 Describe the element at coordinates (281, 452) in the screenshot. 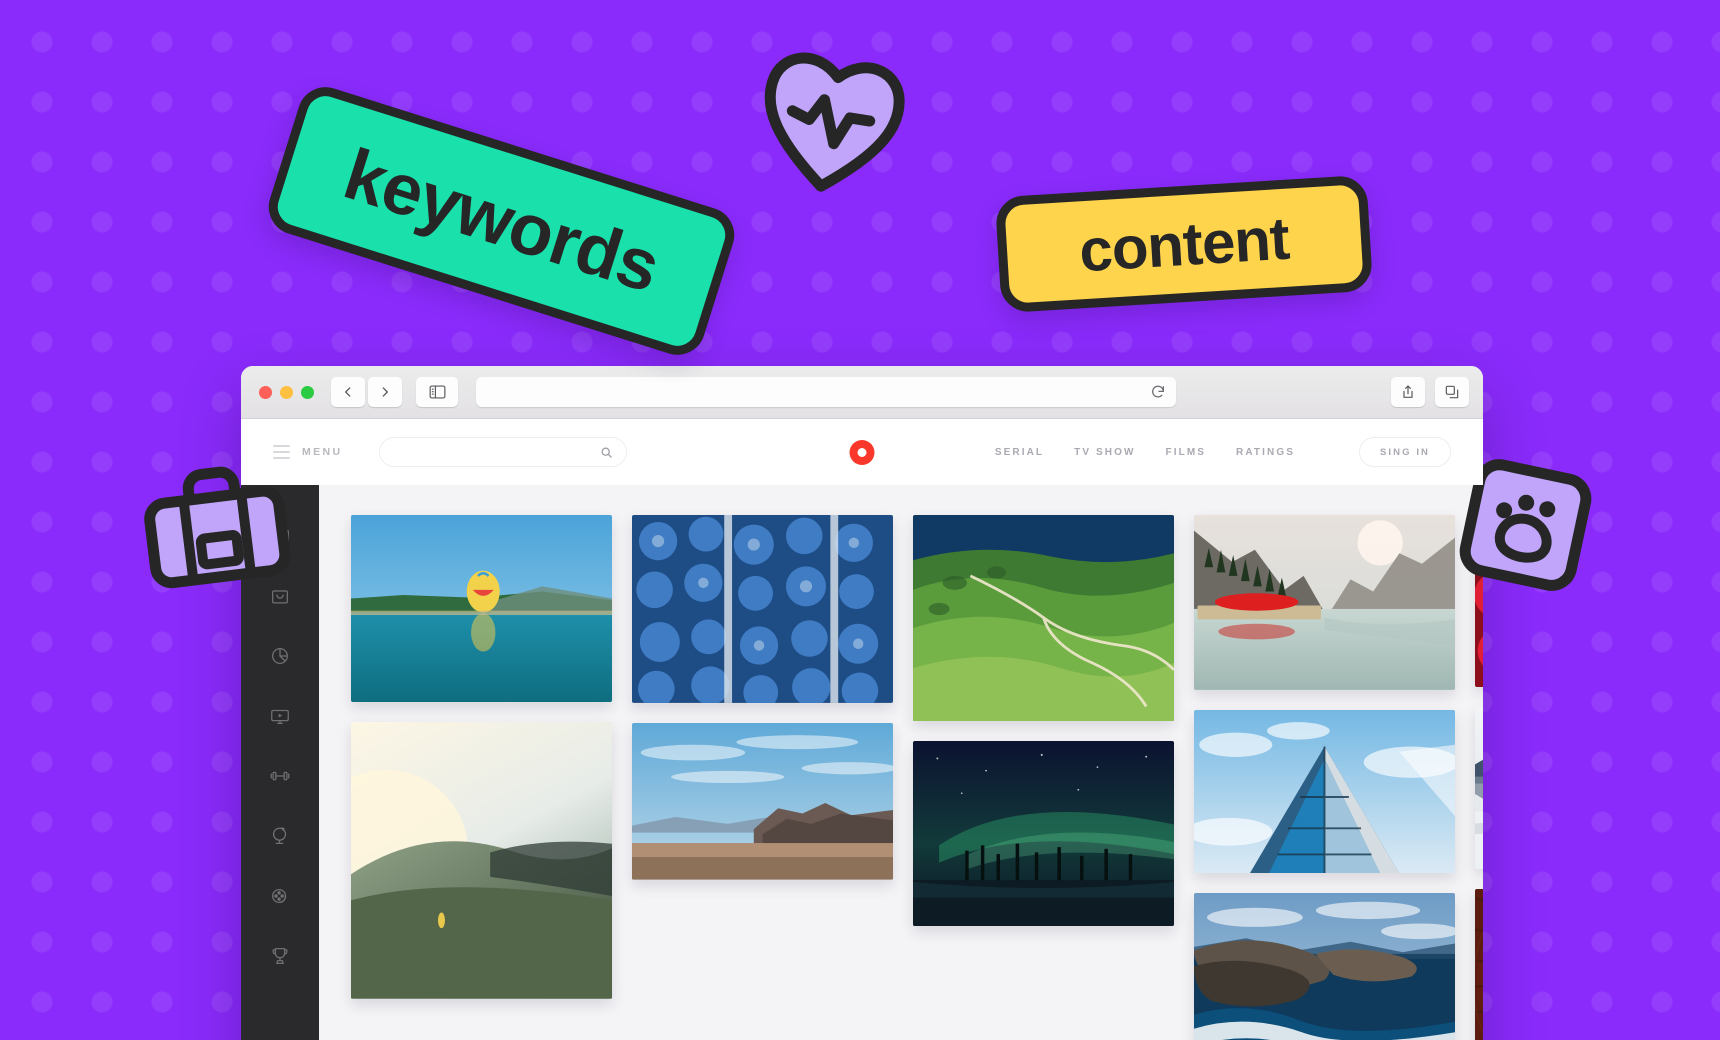

I see `hamburger-icon` at that location.